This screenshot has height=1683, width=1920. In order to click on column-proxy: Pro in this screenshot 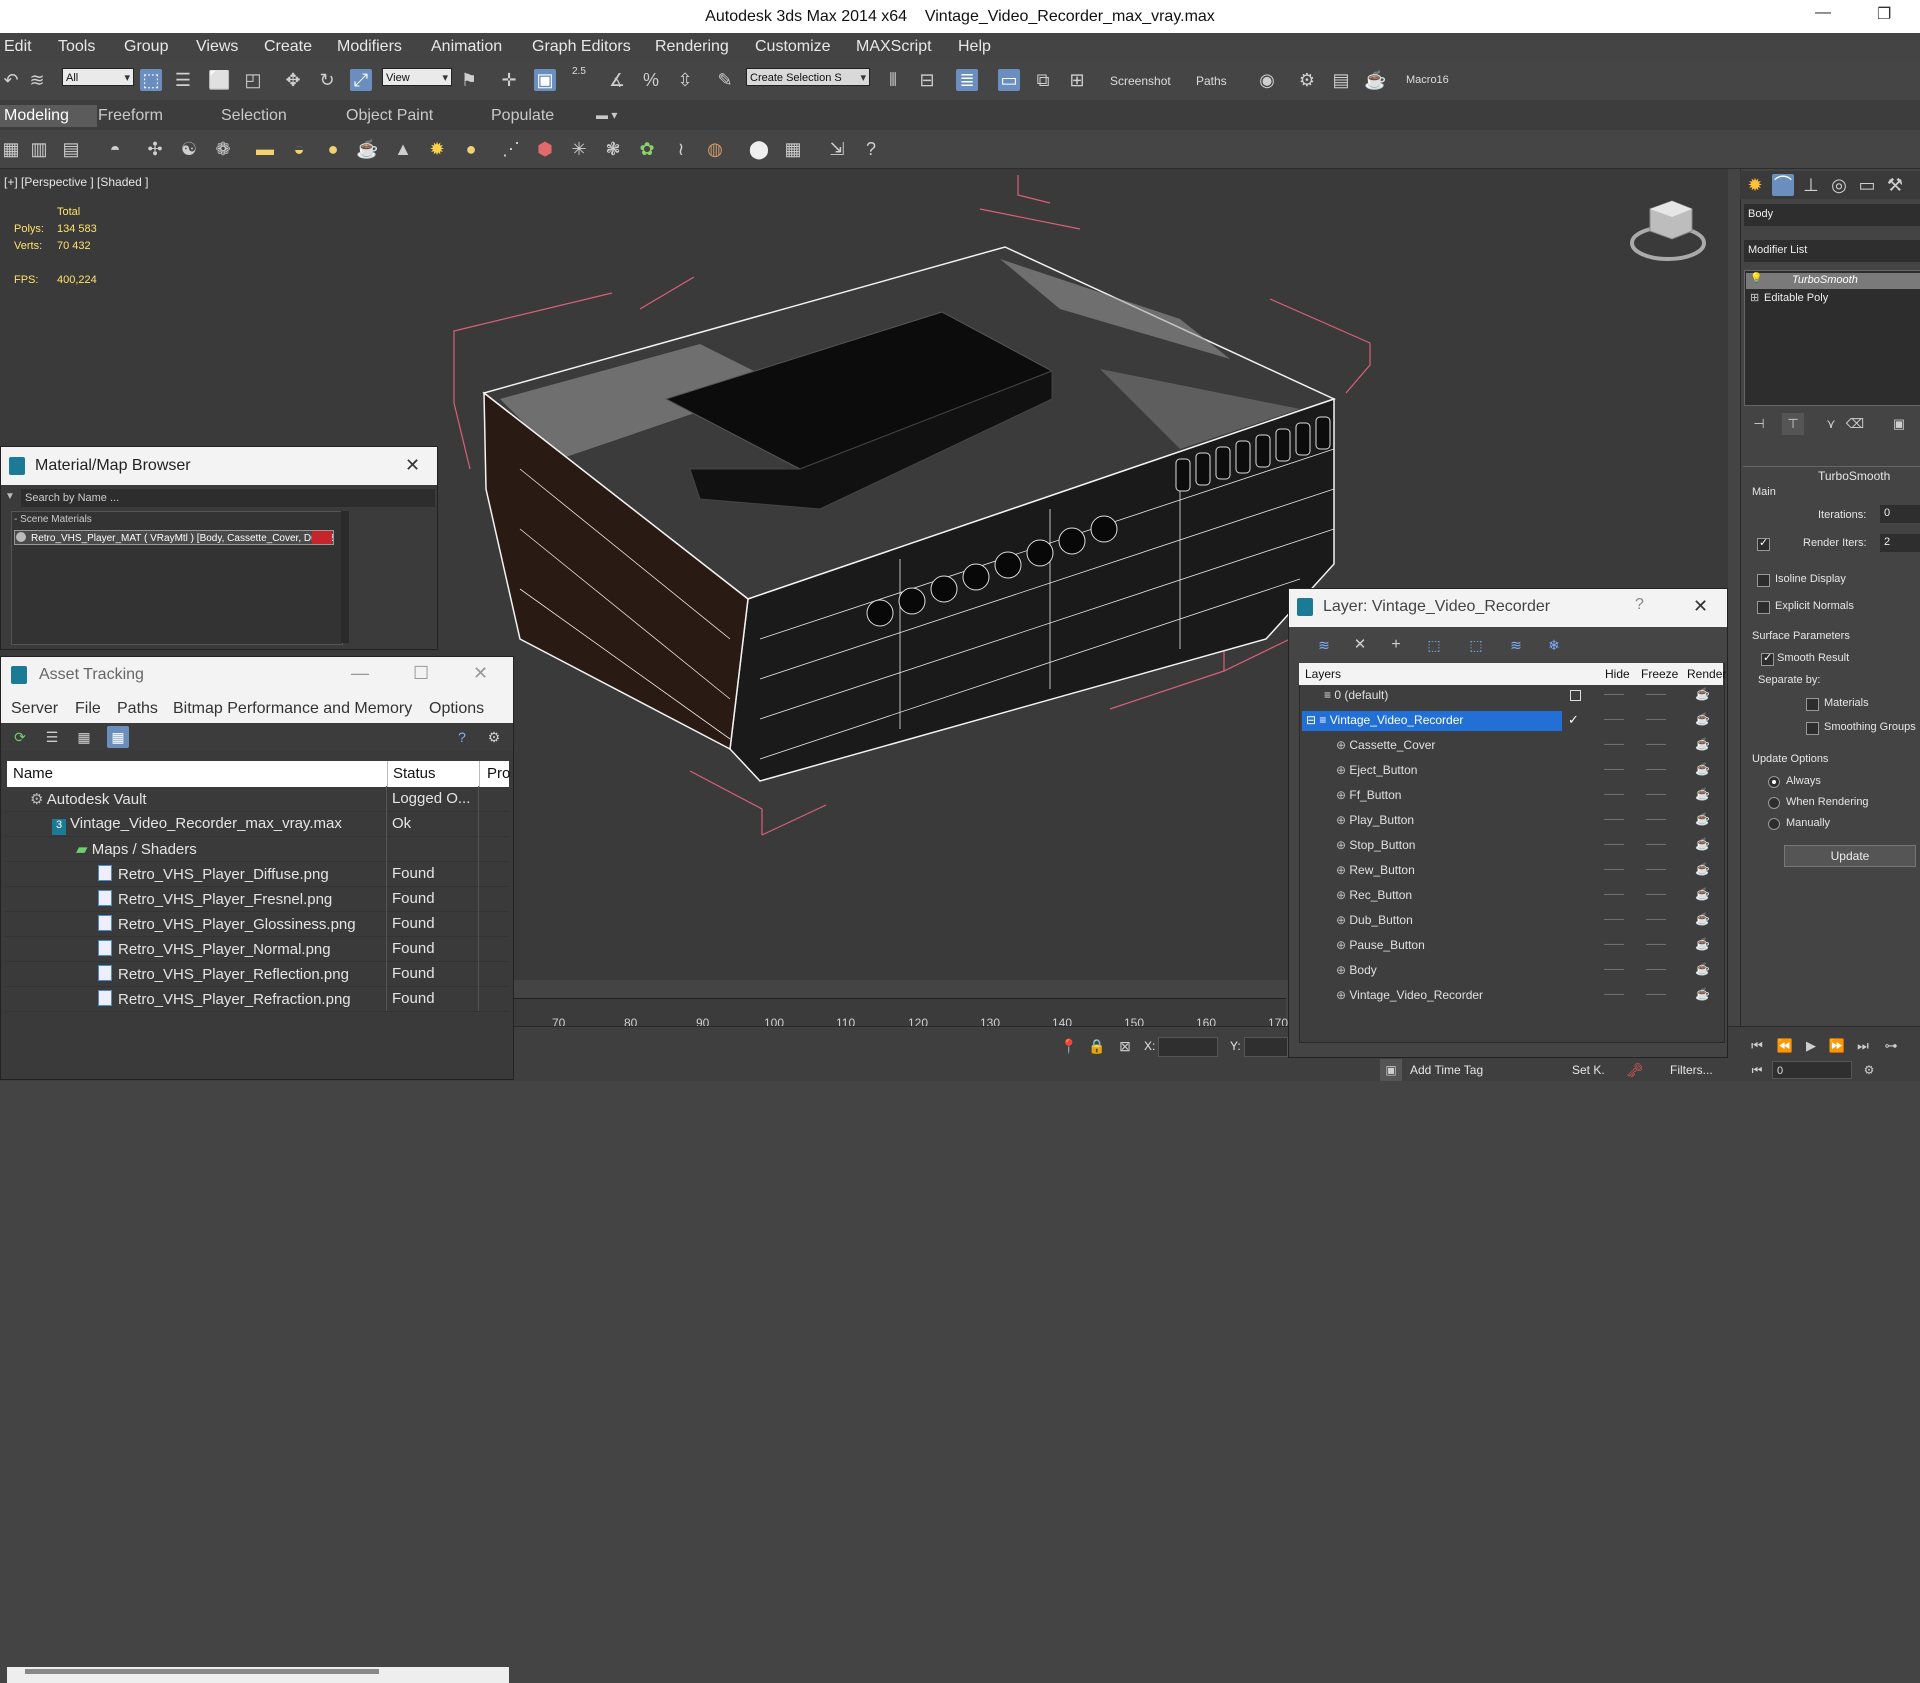, I will do `click(498, 773)`.